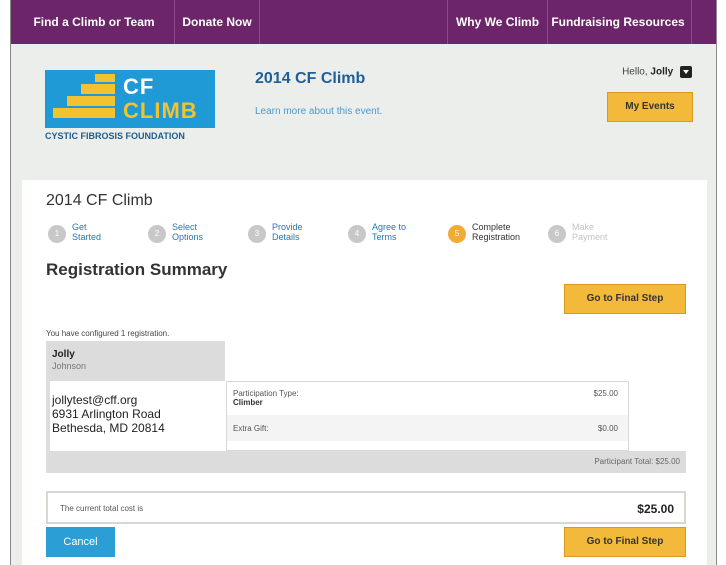 This screenshot has height=565, width=726. What do you see at coordinates (157, 234) in the screenshot?
I see `step-number: 2` at bounding box center [157, 234].